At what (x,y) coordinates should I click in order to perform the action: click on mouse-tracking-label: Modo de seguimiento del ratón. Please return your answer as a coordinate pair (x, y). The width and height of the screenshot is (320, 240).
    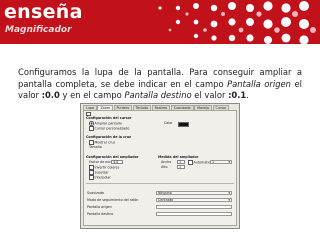
    Looking at the image, I should click on (113, 200).